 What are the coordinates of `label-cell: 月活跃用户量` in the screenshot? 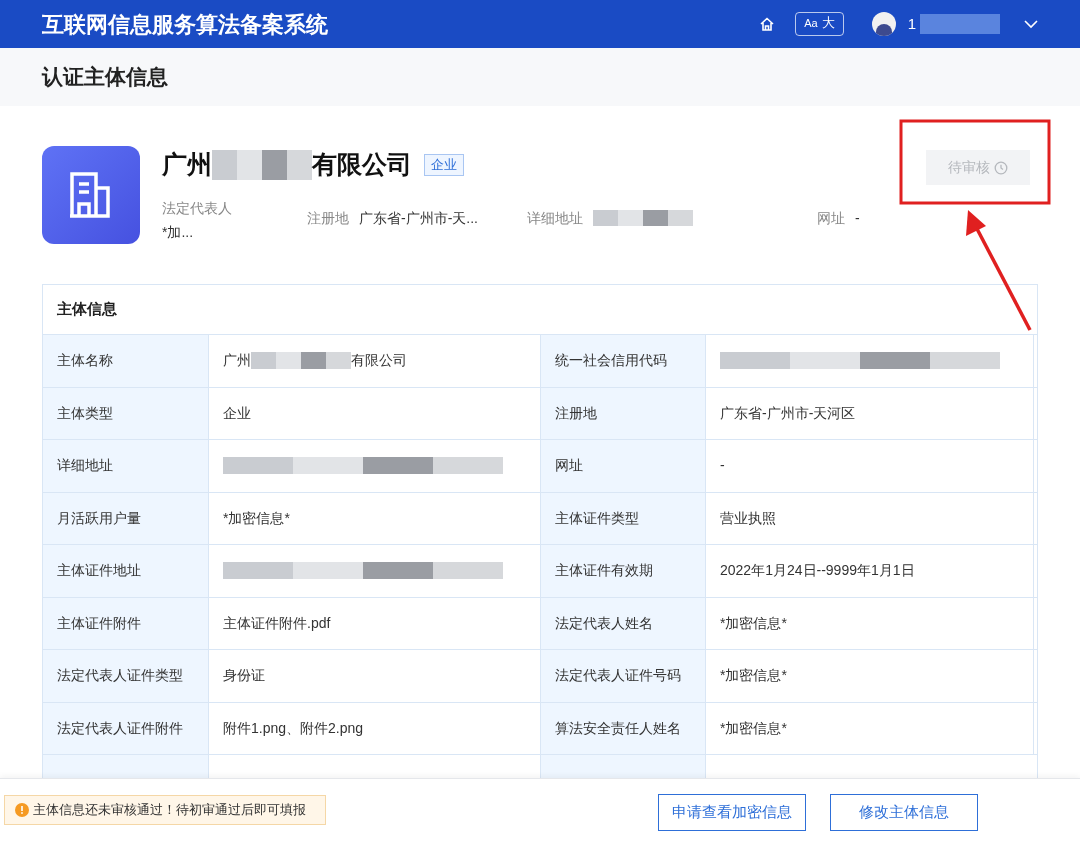 It's located at (126, 518).